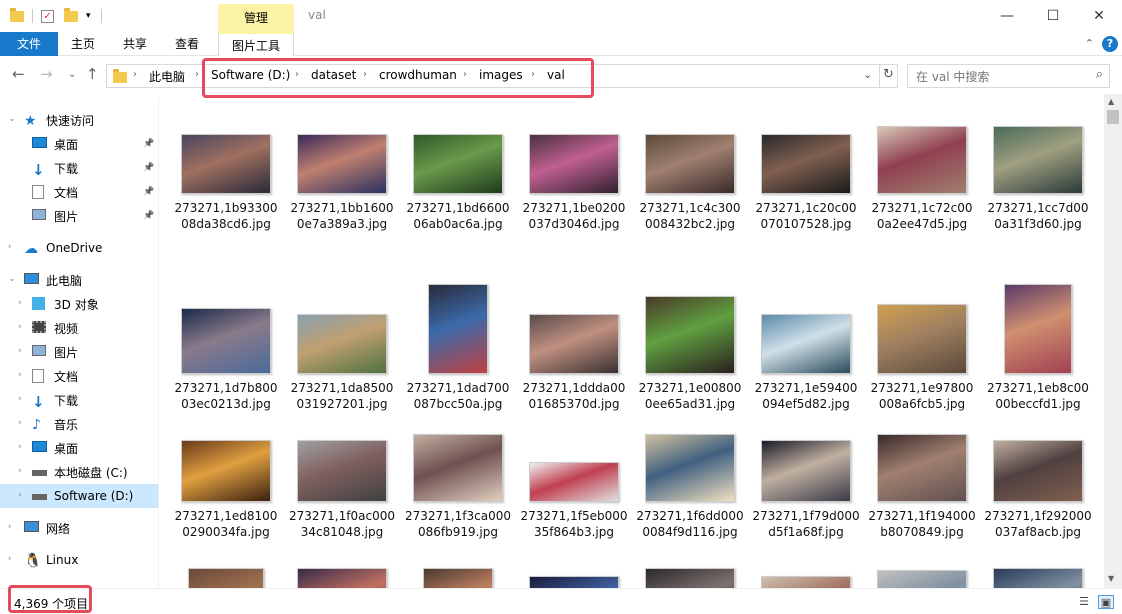 The image size is (1122, 614). What do you see at coordinates (187, 44) in the screenshot?
I see `tab-view: 查看` at bounding box center [187, 44].